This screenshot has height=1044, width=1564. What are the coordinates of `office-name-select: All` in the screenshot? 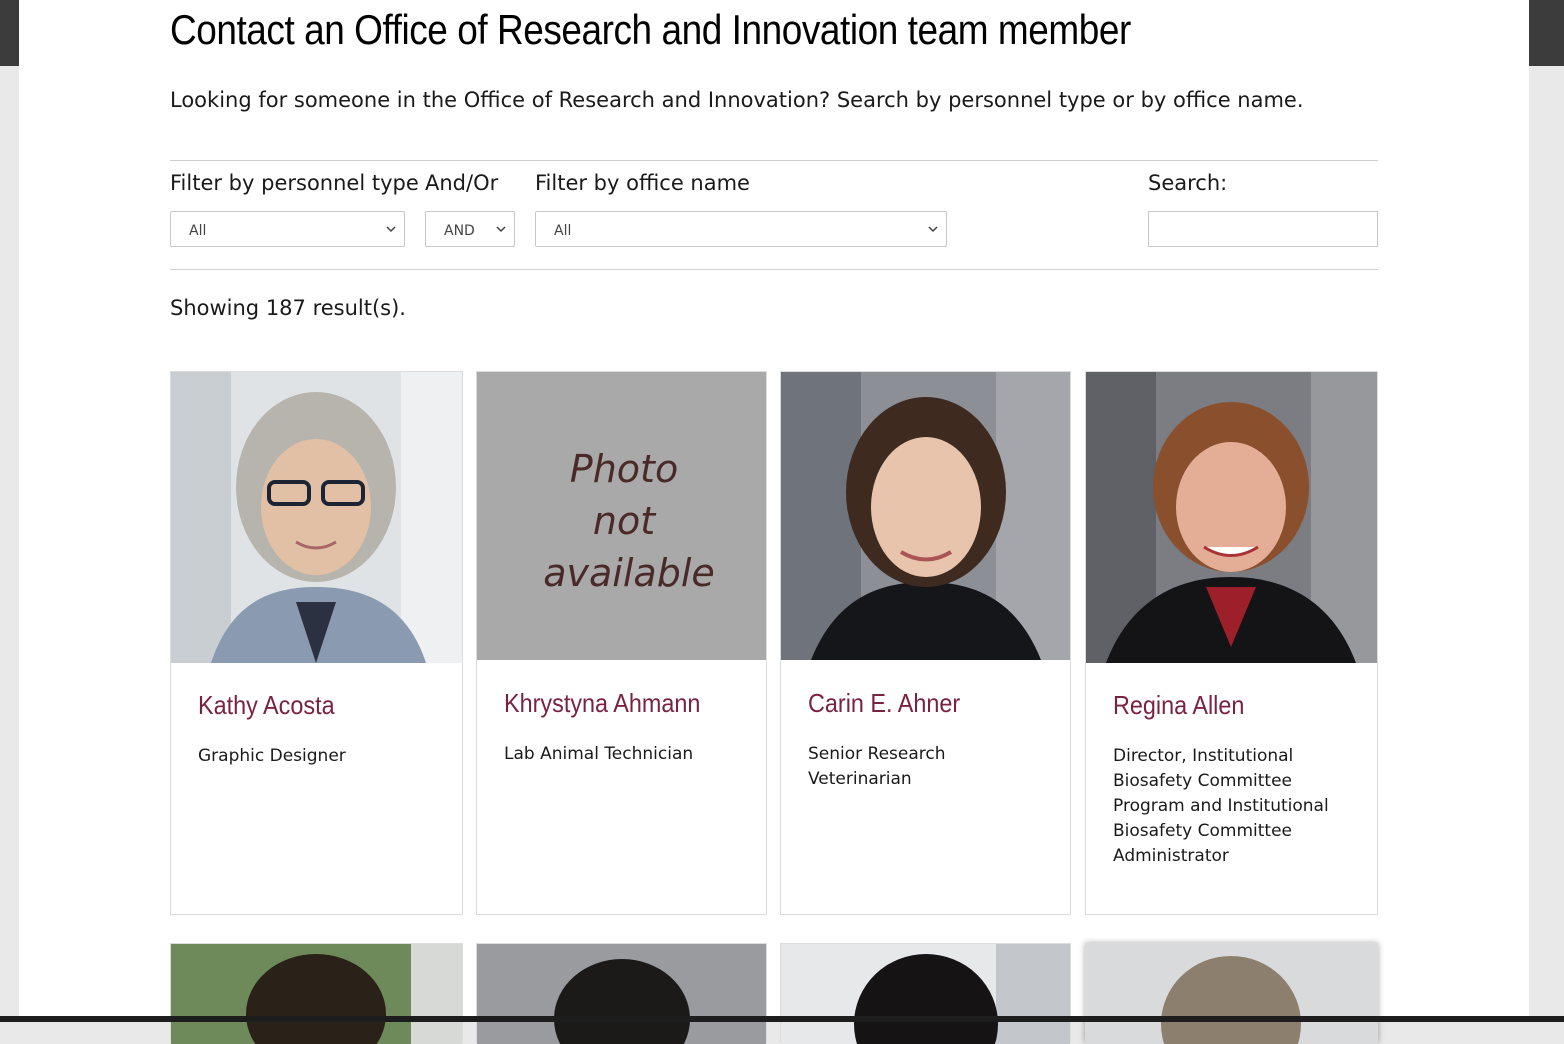 It's located at (741, 229).